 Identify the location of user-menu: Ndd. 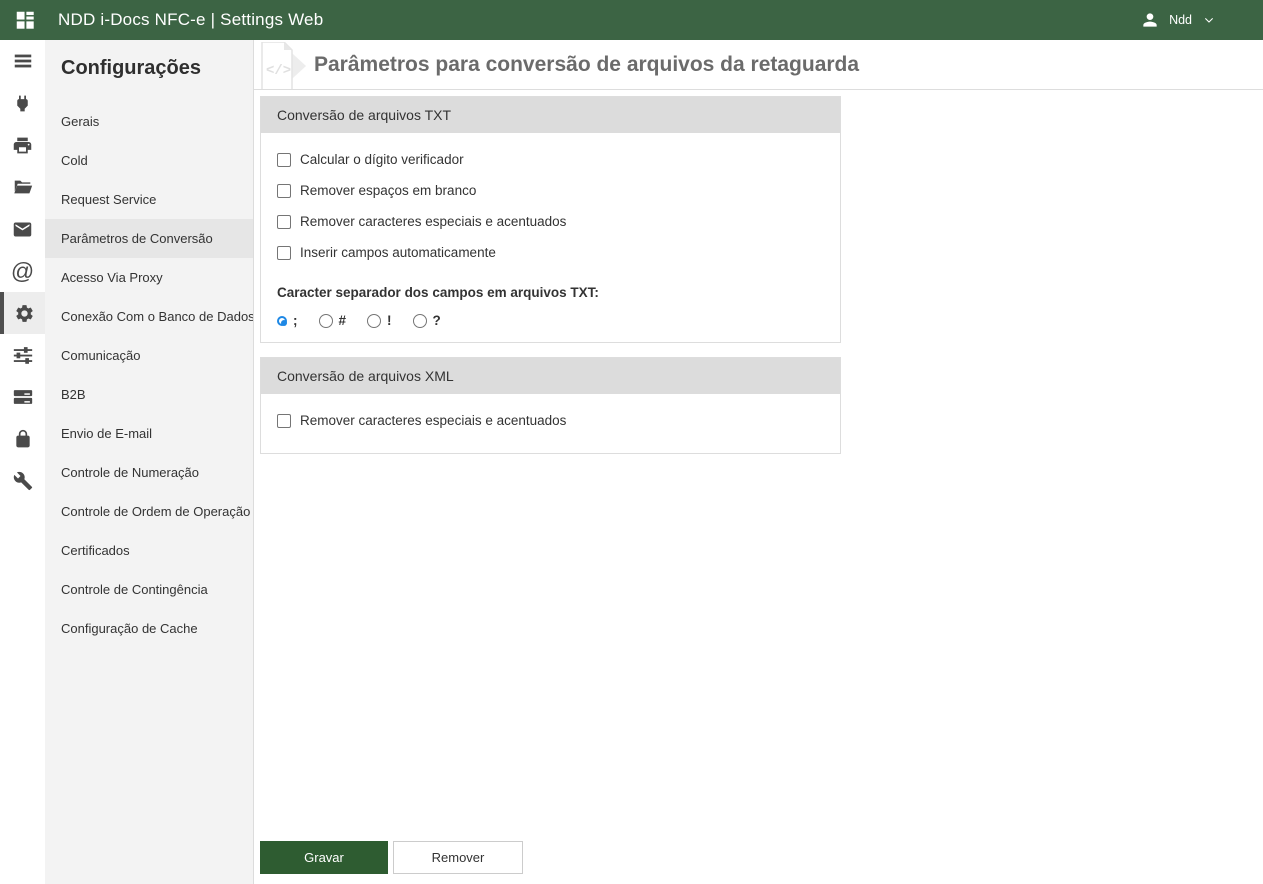
(1178, 20).